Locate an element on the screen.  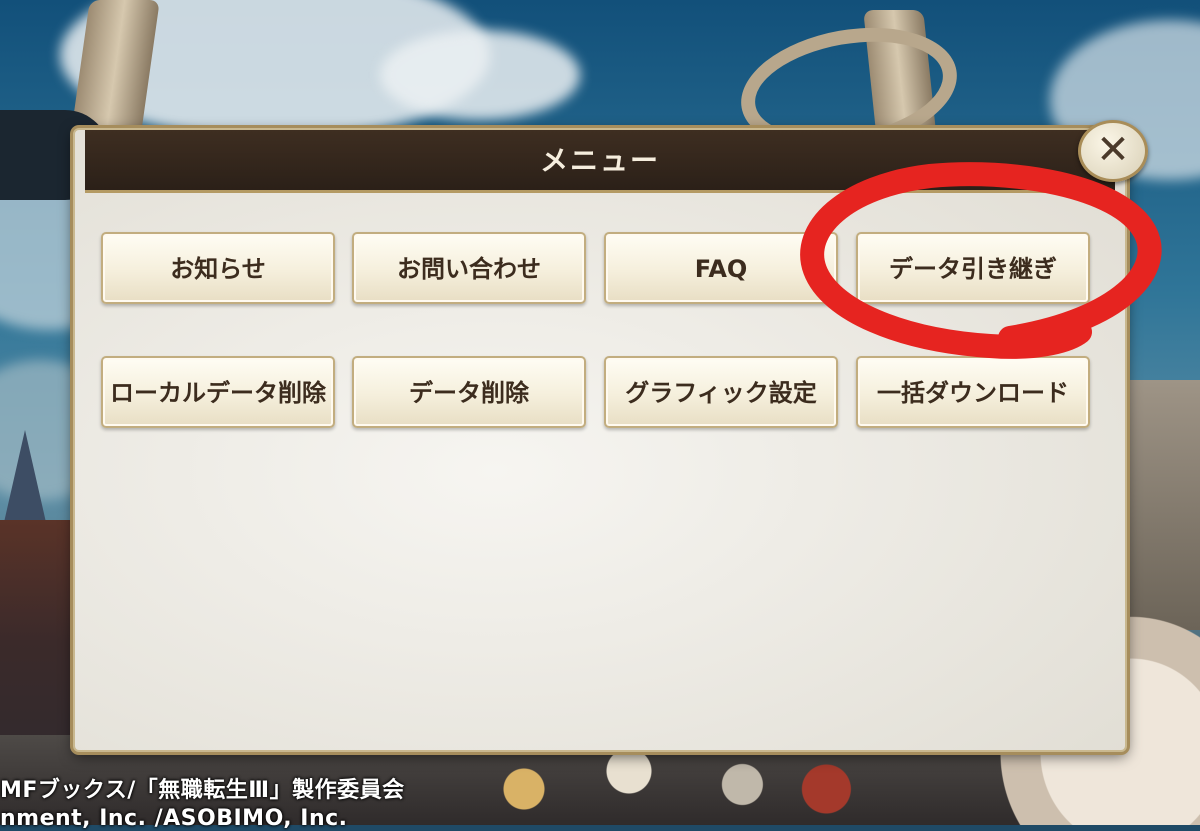
data-delete-button: データ削除 is located at coordinates (469, 392).